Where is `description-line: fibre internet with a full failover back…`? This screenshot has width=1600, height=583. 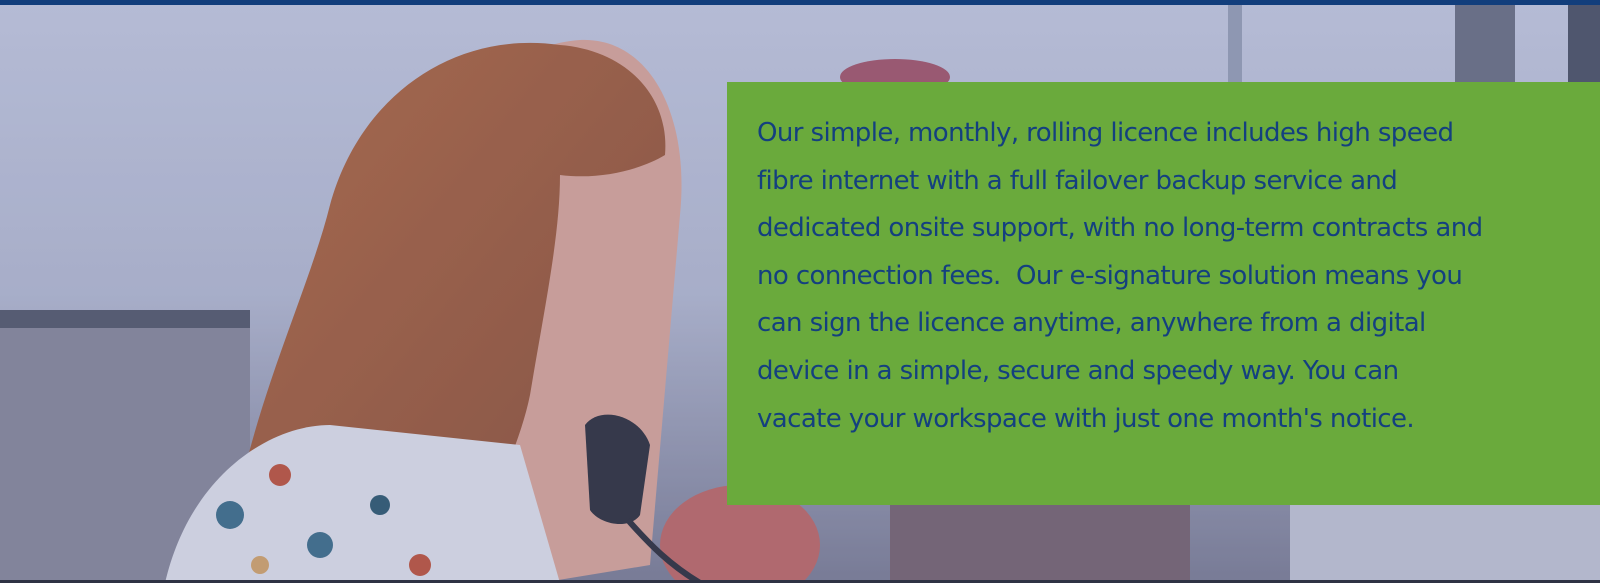 description-line: fibre internet with a full failover back… is located at coordinates (1077, 180).